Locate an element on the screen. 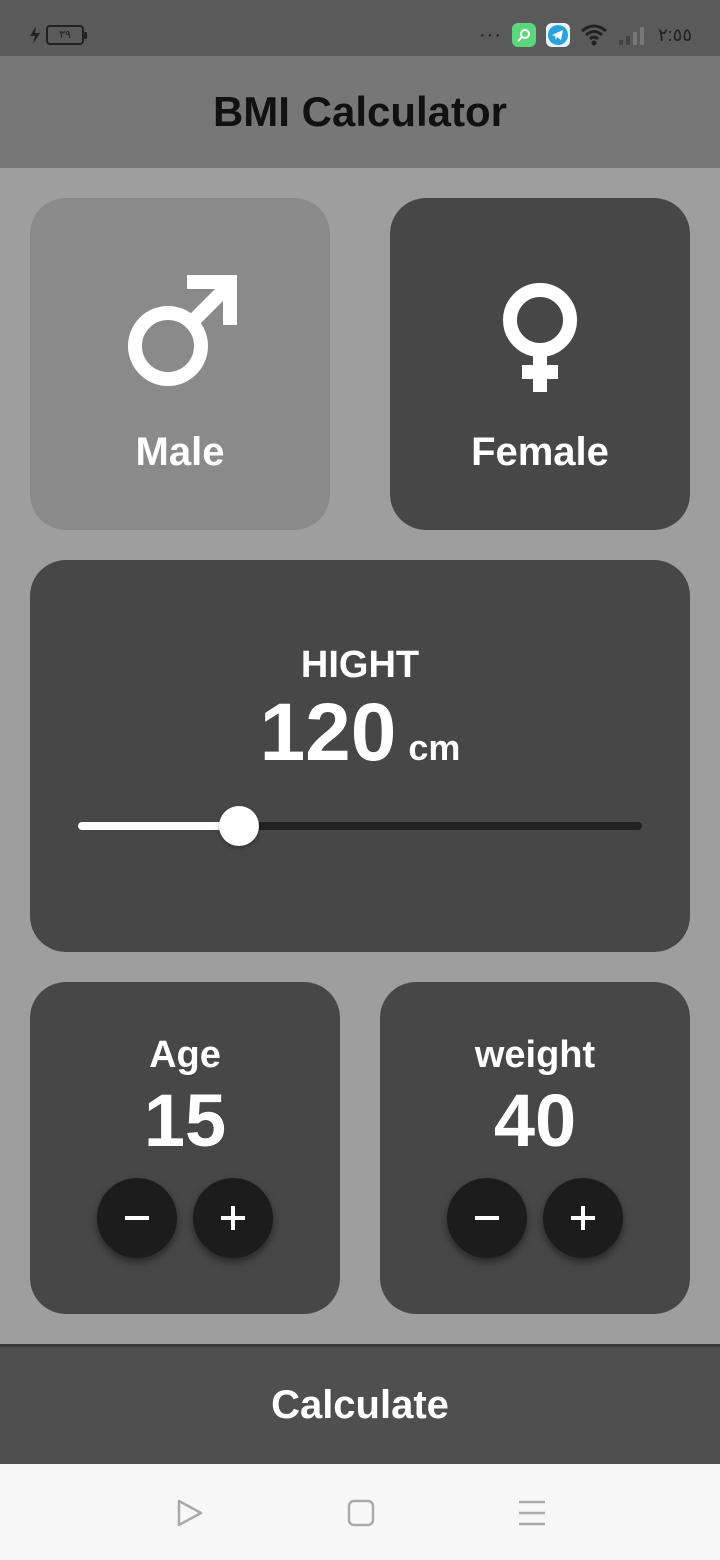  male-card: Male is located at coordinates (180, 364).